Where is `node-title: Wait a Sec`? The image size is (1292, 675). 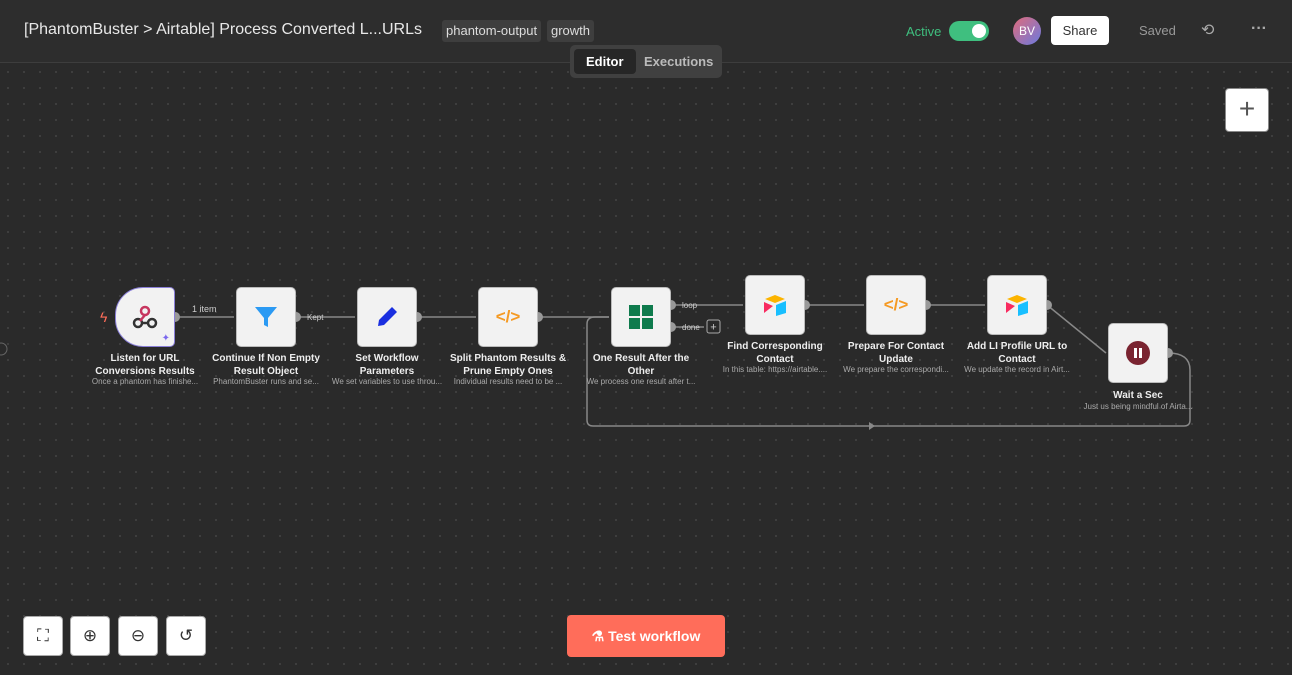 node-title: Wait a Sec is located at coordinates (1138, 395).